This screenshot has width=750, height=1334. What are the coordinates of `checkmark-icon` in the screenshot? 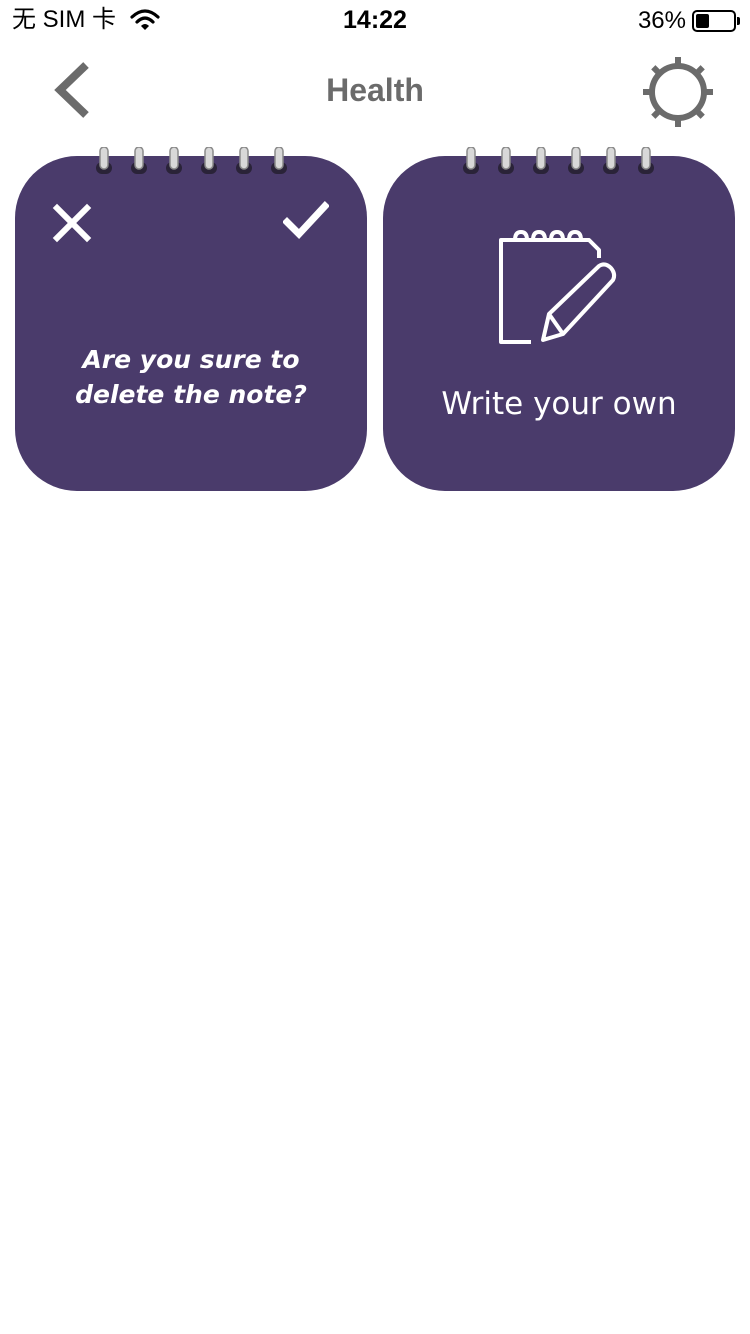 It's located at (306, 220).